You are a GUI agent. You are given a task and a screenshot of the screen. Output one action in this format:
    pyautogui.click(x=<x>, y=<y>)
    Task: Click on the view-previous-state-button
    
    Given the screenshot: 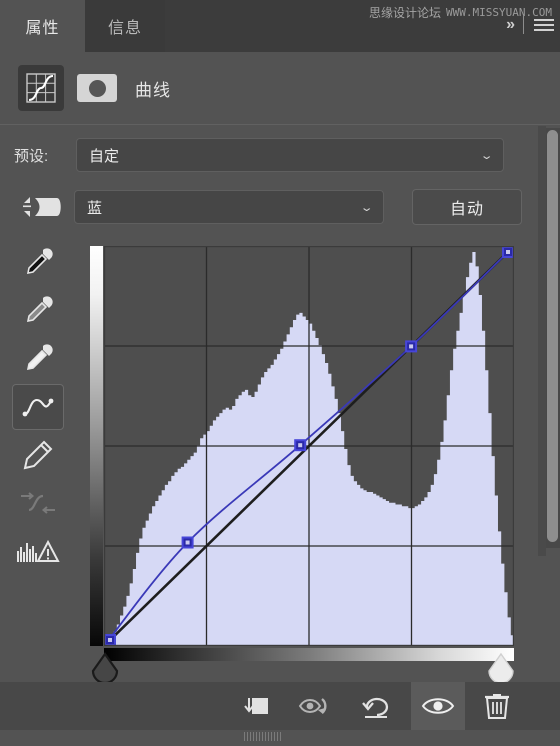 What is the action you would take?
    pyautogui.click(x=317, y=706)
    